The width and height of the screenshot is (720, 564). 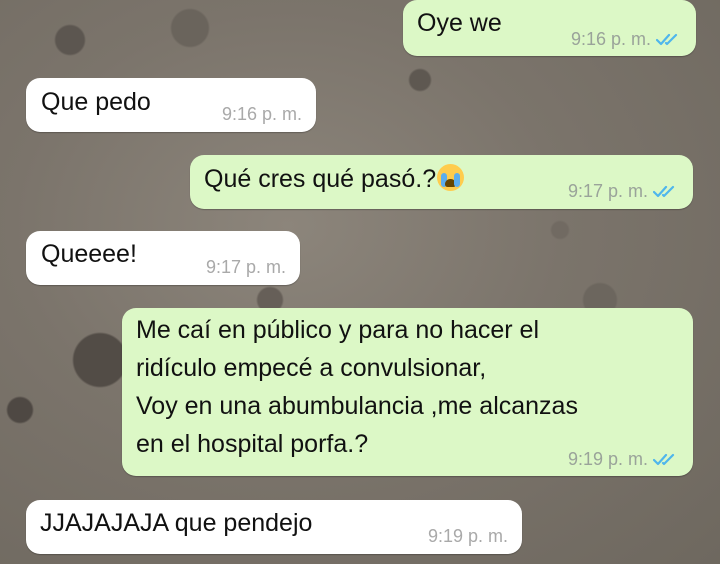 What do you see at coordinates (451, 177) in the screenshot?
I see `crying-face-emoji-icon` at bounding box center [451, 177].